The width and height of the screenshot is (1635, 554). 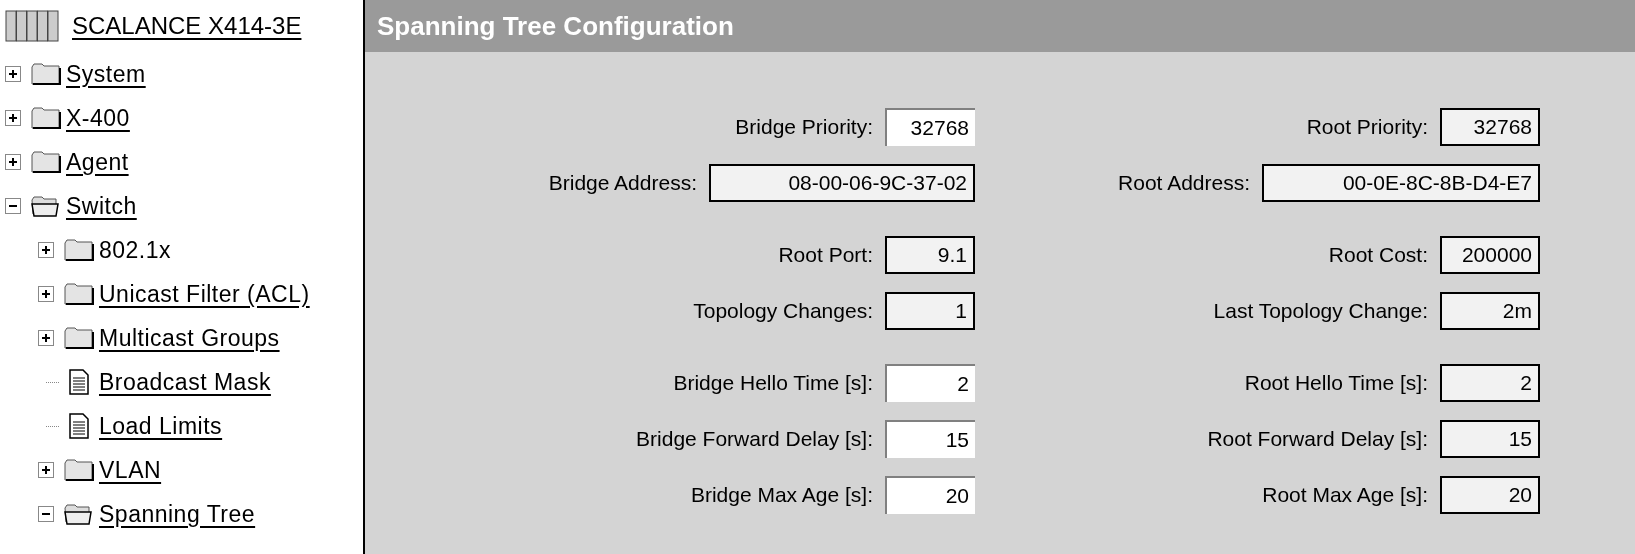 What do you see at coordinates (1345, 495) in the screenshot?
I see `field-label: Root Max Age [s]:` at bounding box center [1345, 495].